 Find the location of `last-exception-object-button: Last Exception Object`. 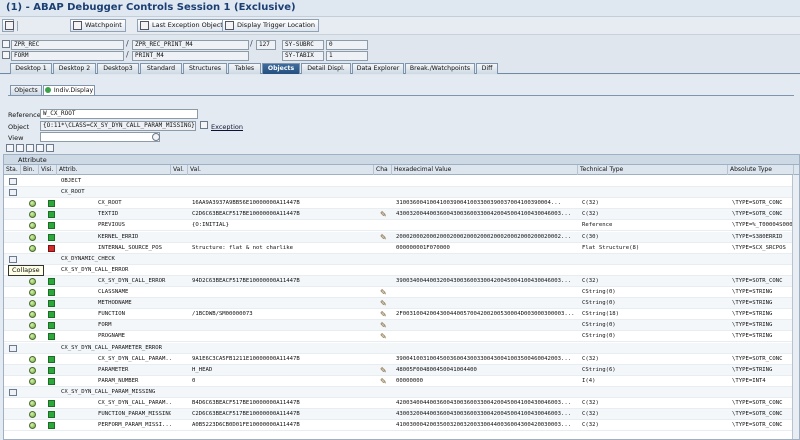

last-exception-object-button: Last Exception Object is located at coordinates (182, 25).